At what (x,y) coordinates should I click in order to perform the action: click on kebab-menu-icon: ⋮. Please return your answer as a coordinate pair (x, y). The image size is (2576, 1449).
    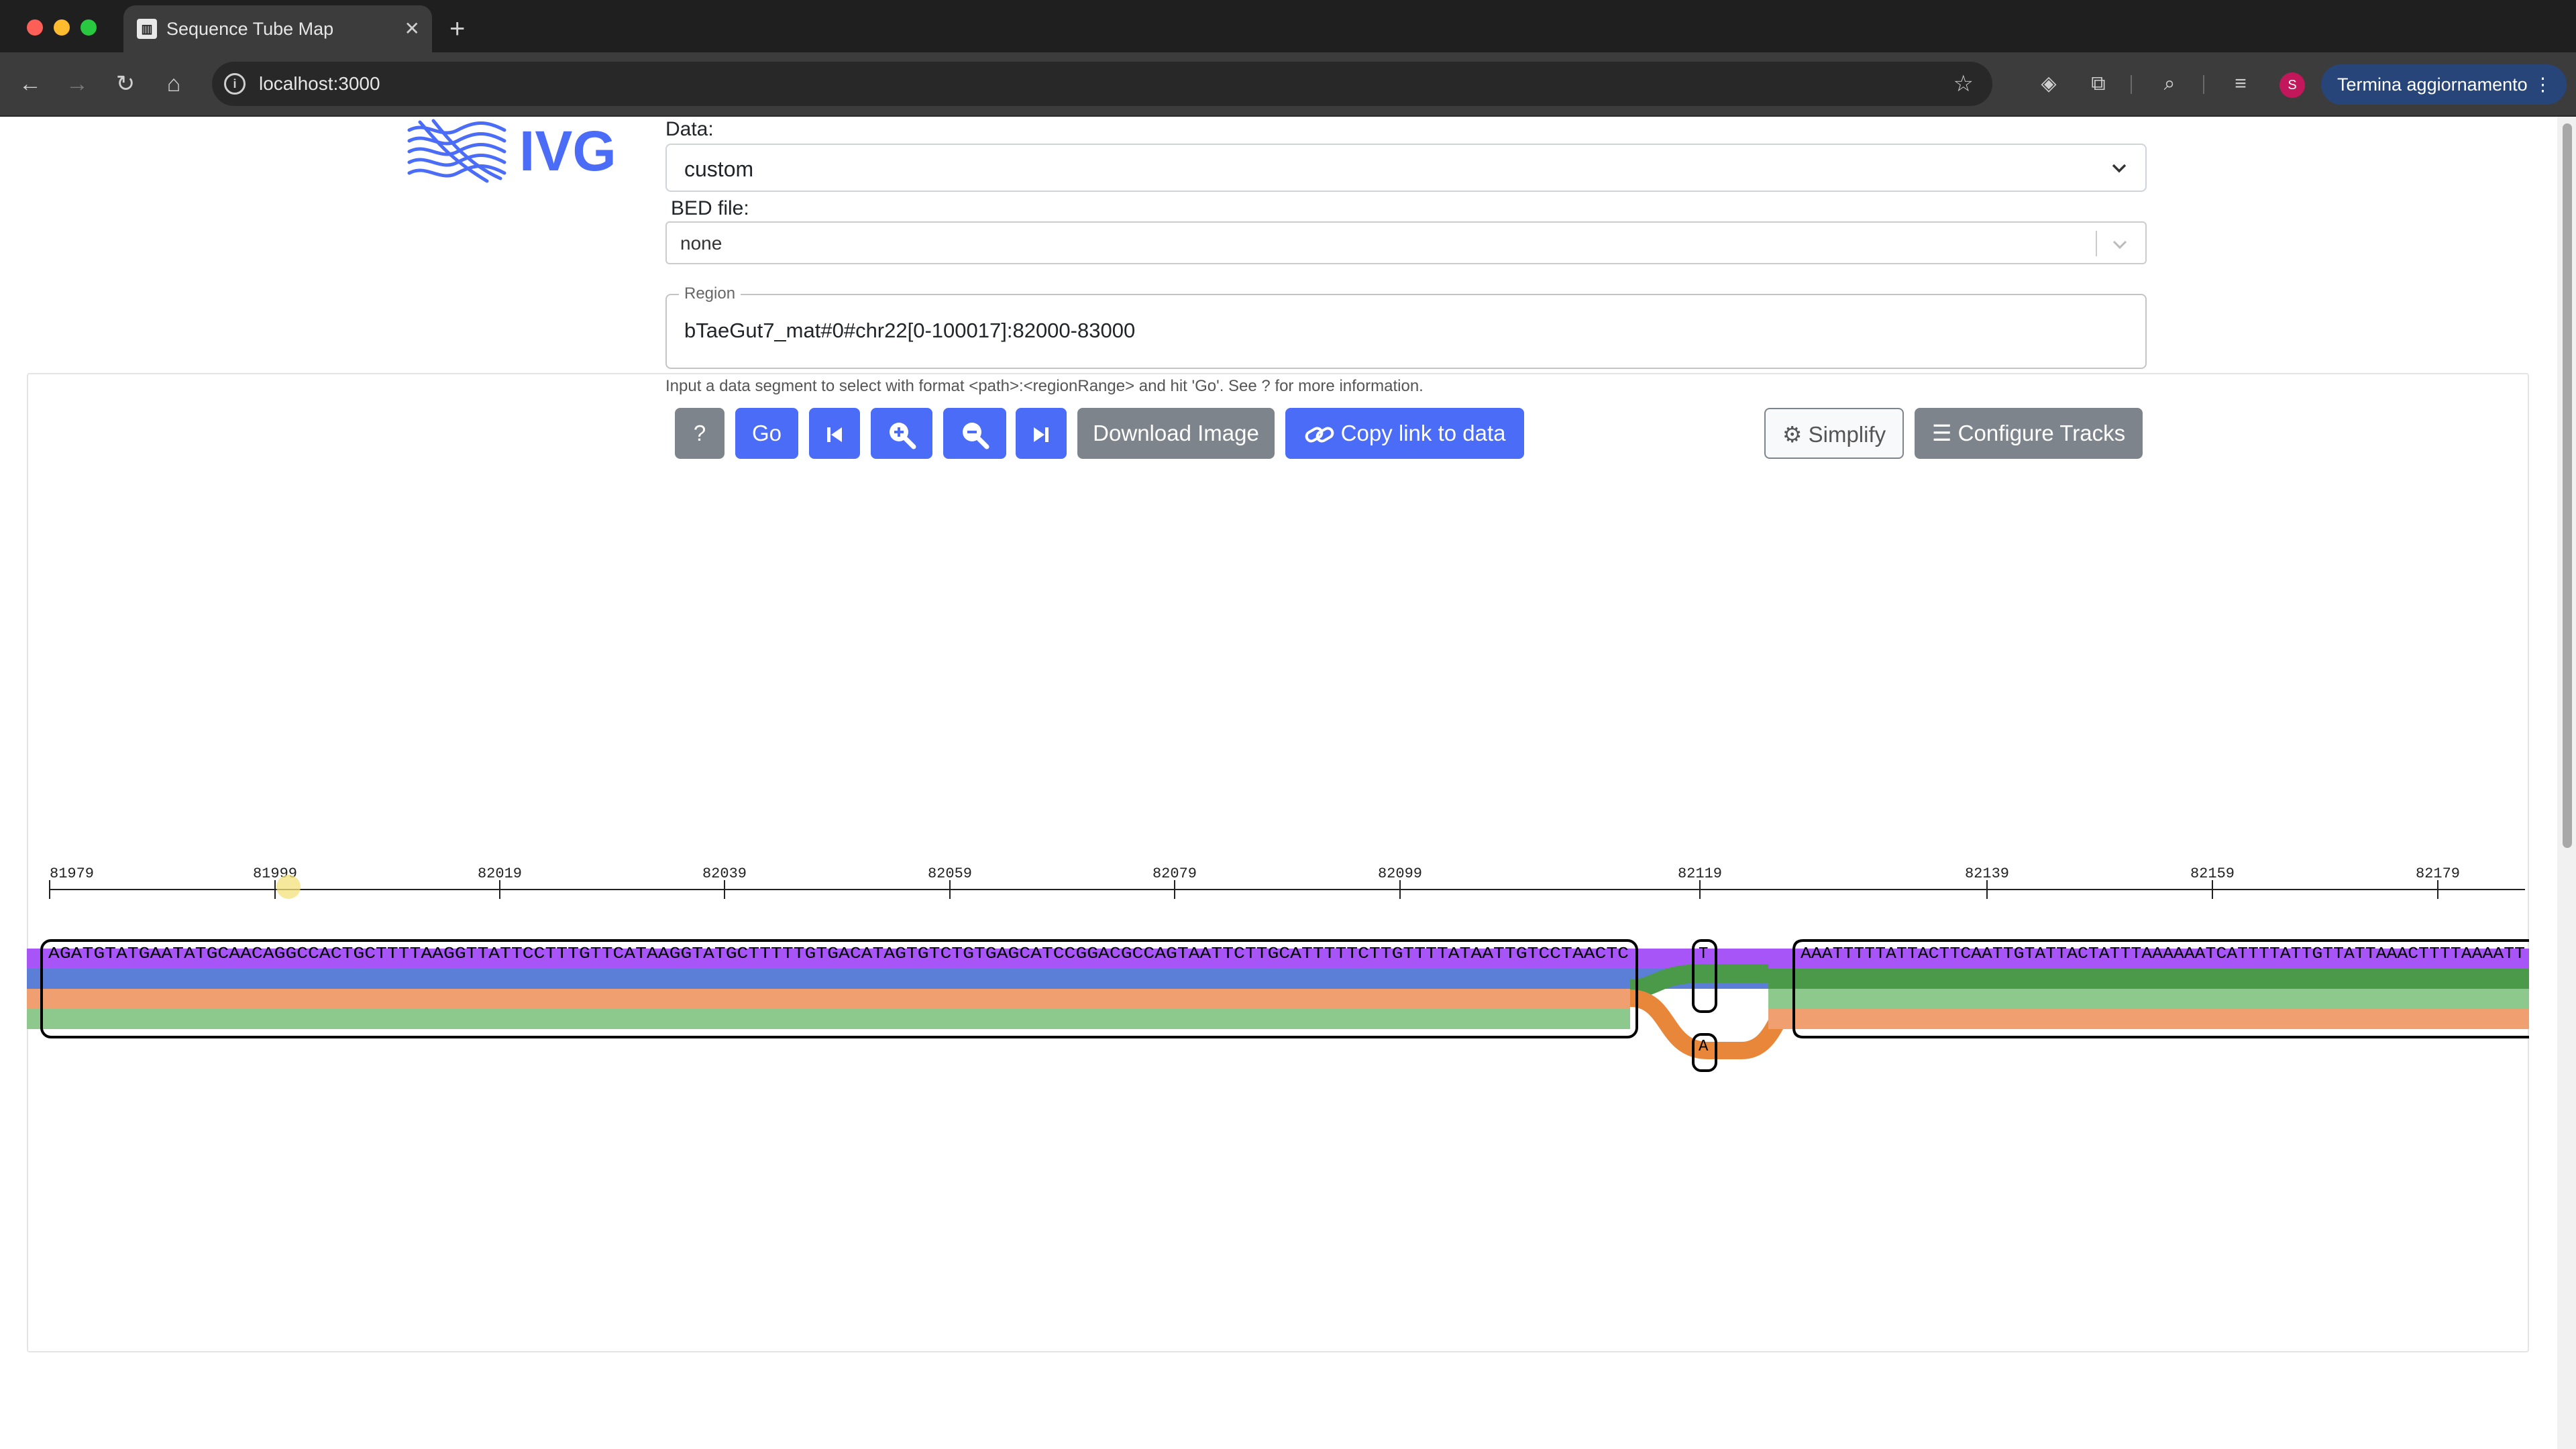
    Looking at the image, I should click on (2543, 84).